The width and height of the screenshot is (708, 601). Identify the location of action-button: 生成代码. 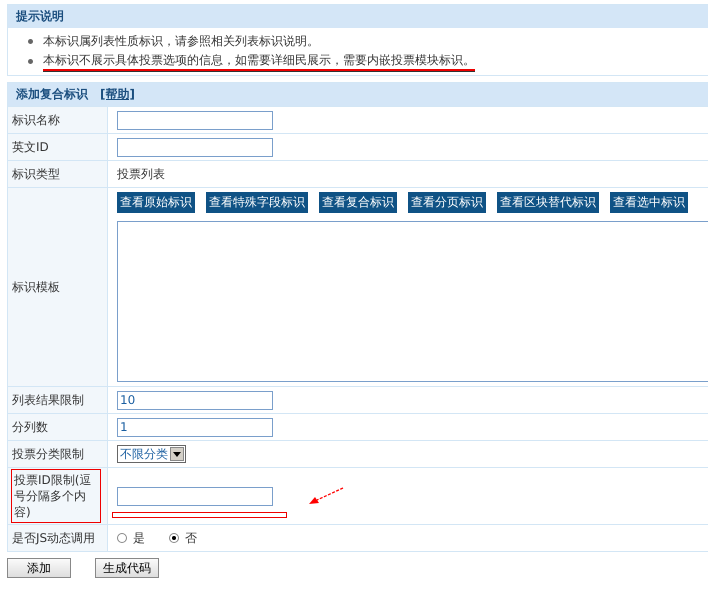
(127, 568).